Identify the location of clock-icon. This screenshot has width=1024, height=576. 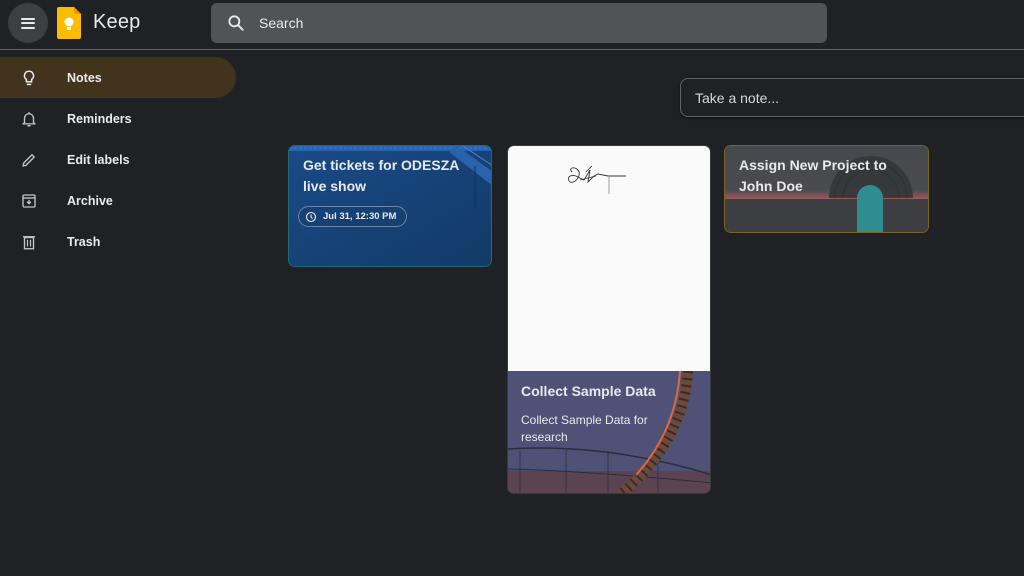
(311, 216).